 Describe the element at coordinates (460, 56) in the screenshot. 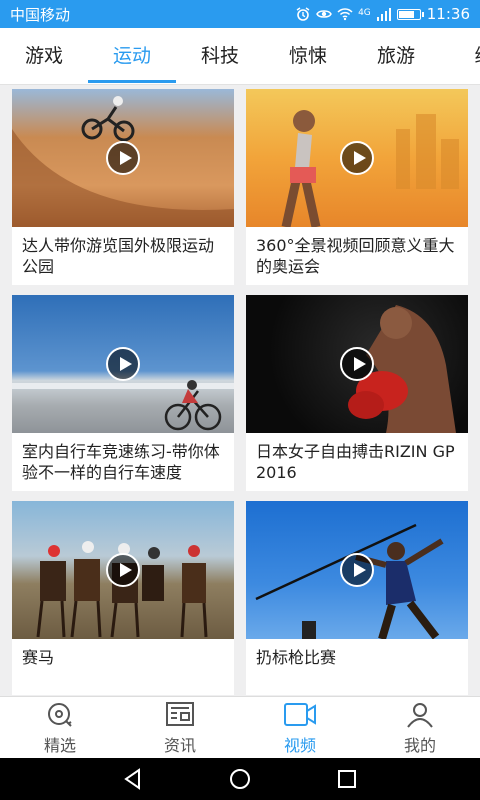

I see `tab-variety: 综` at that location.